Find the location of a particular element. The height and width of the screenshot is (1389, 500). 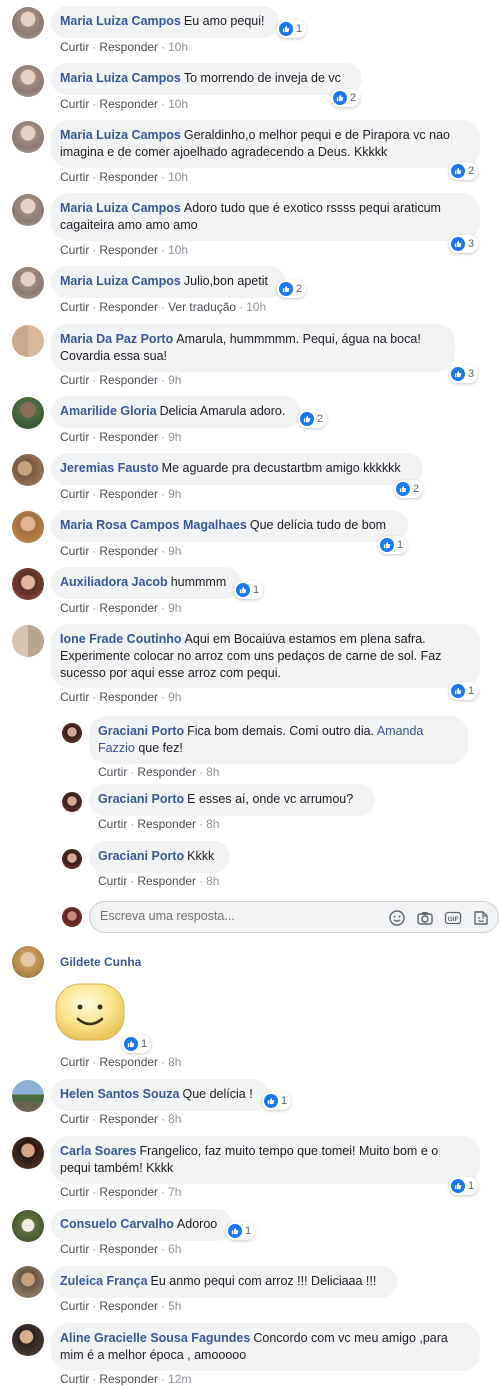

timestamp: 7h is located at coordinates (174, 1192).